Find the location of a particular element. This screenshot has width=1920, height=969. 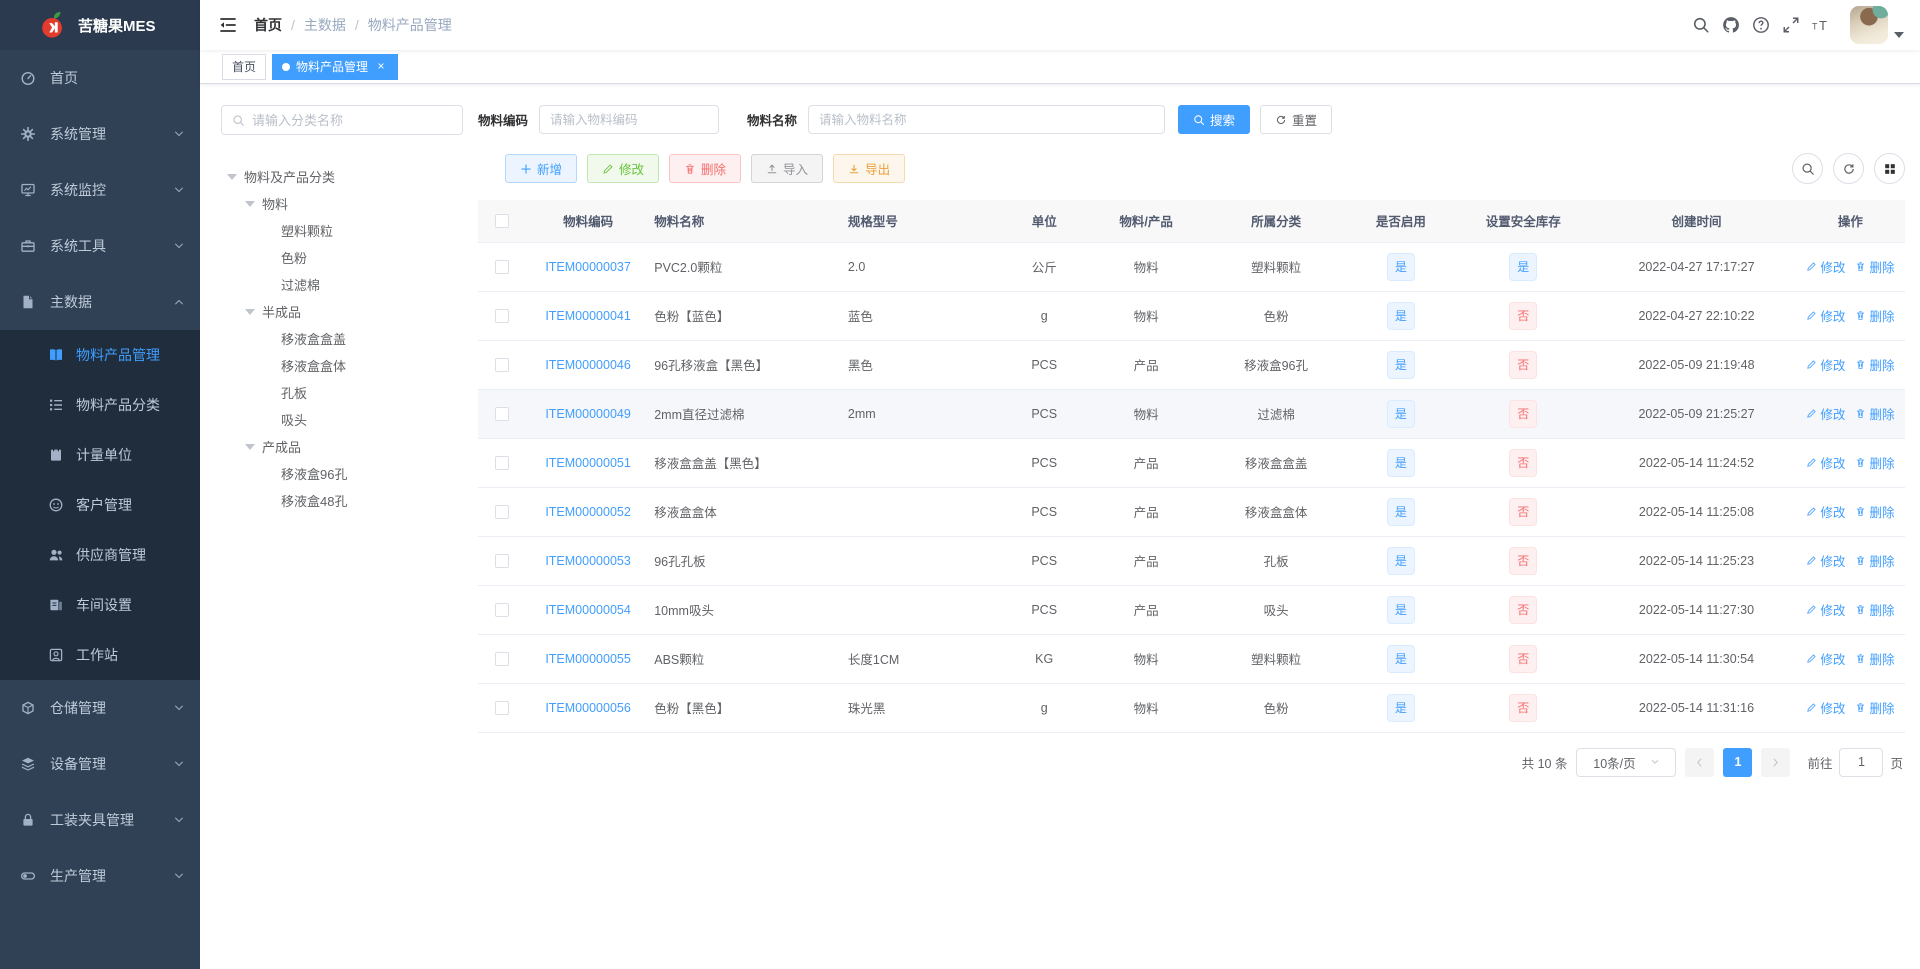

help-icon is located at coordinates (1761, 25).